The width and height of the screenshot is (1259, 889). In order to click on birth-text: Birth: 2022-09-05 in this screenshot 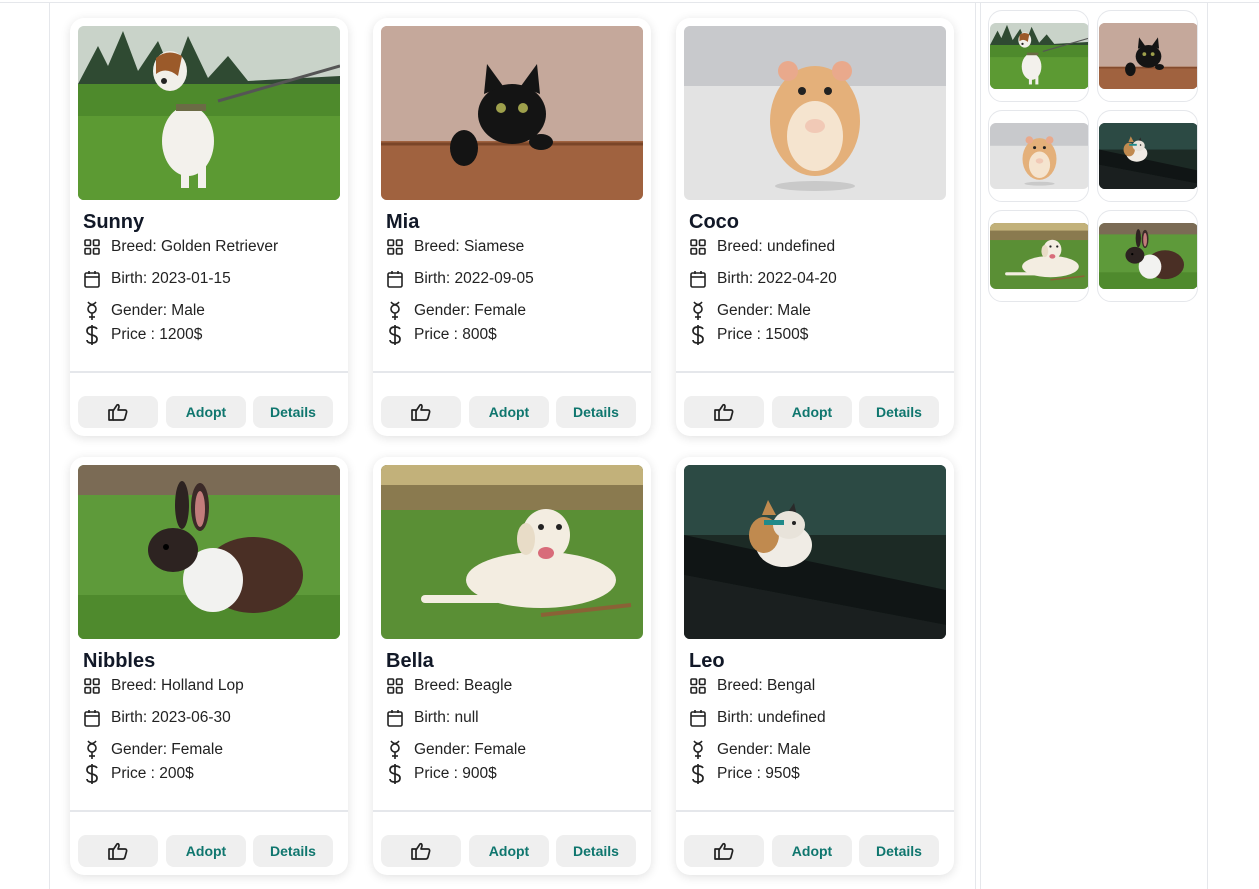, I will do `click(474, 278)`.